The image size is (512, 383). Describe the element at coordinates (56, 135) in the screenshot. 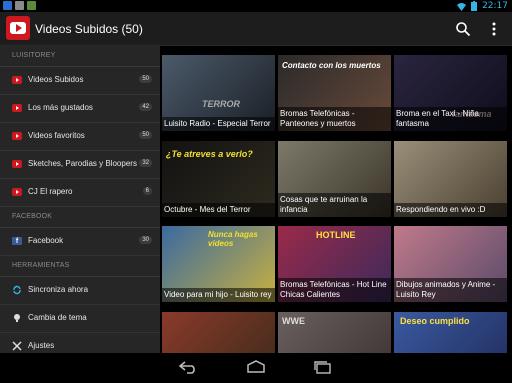

I see `drawer-item-label: Videos favoritos` at that location.